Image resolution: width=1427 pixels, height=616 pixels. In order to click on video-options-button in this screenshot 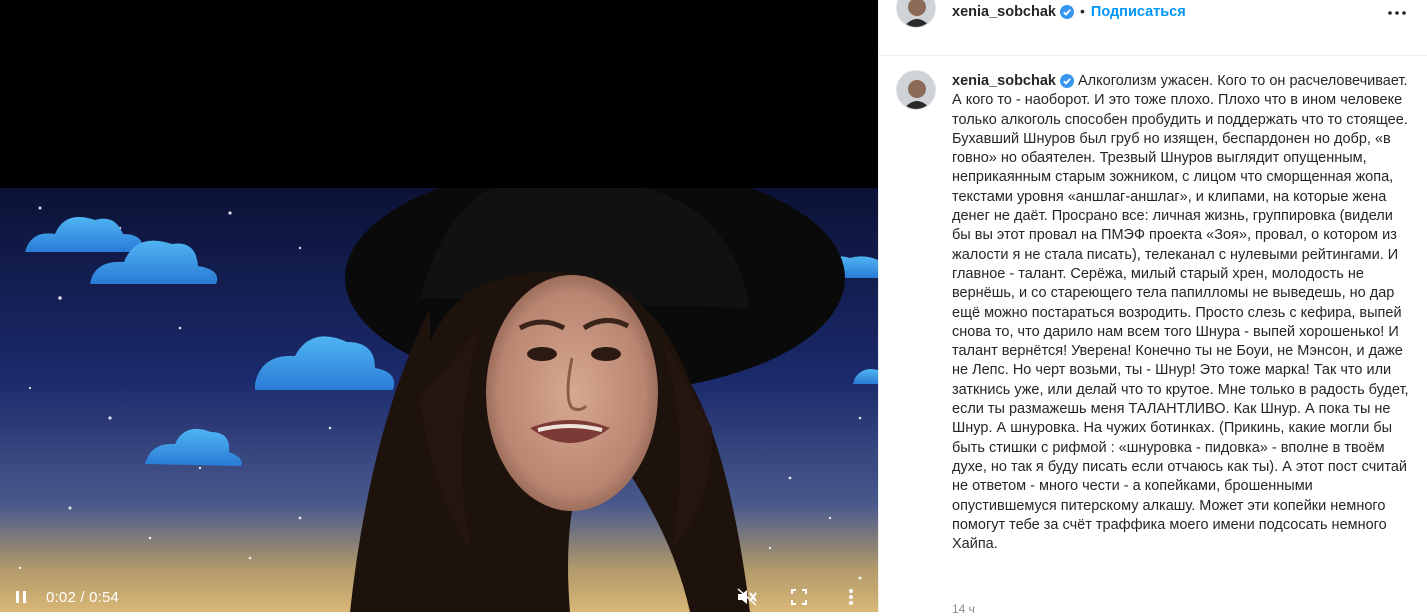, I will do `click(851, 597)`.